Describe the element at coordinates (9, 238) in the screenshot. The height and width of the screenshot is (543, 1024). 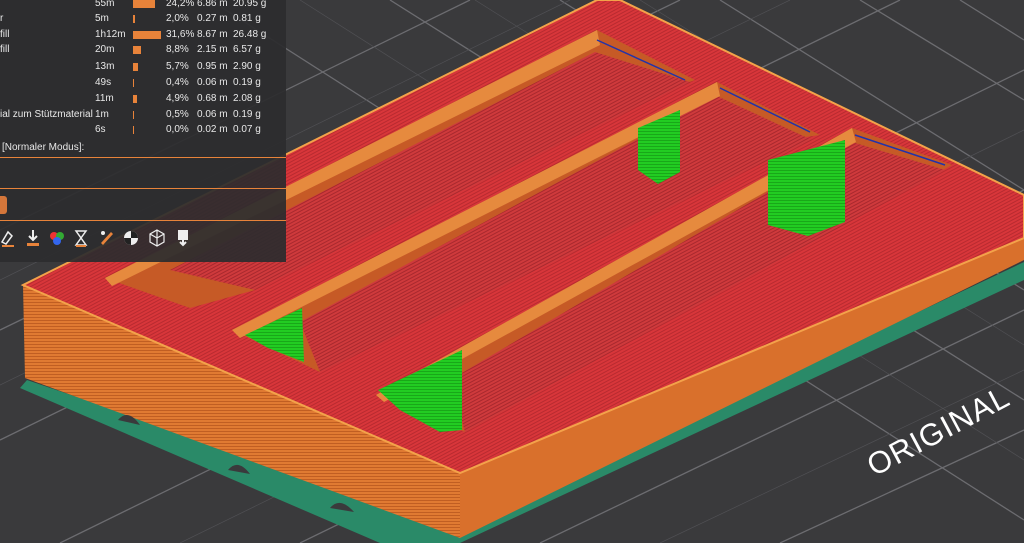
I see `layers-edit-icon` at that location.